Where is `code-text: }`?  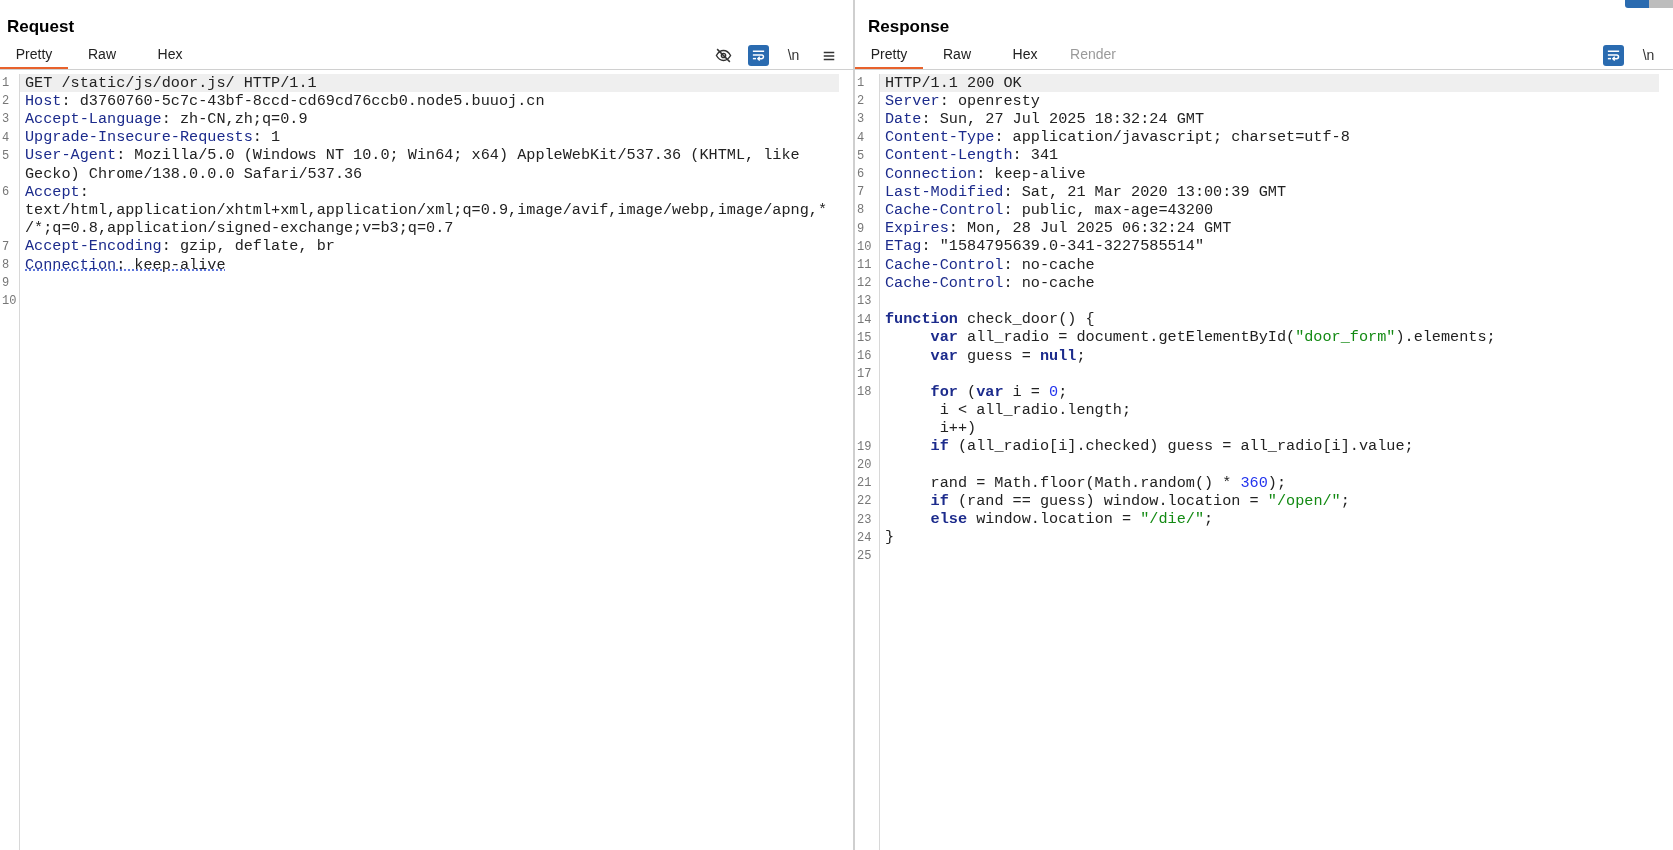
code-text: } is located at coordinates (890, 538).